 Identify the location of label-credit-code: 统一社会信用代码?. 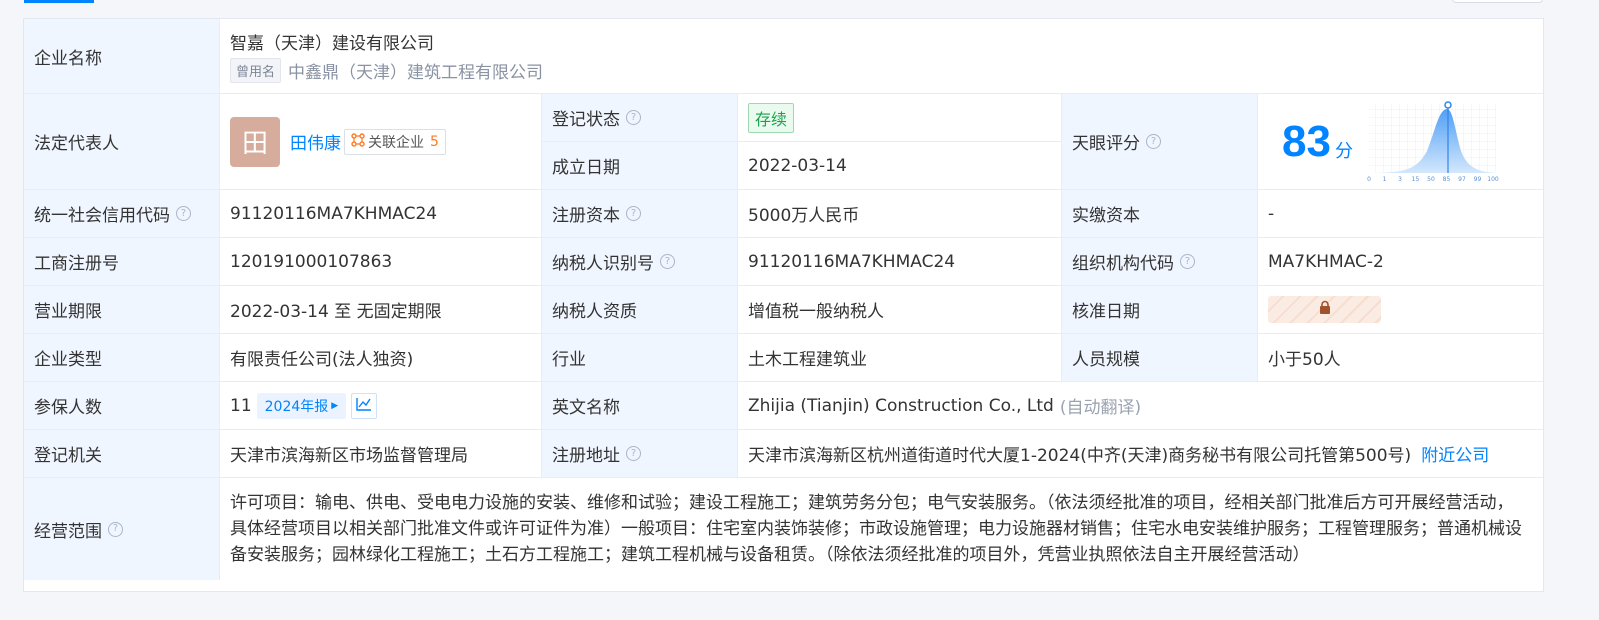
(122, 214).